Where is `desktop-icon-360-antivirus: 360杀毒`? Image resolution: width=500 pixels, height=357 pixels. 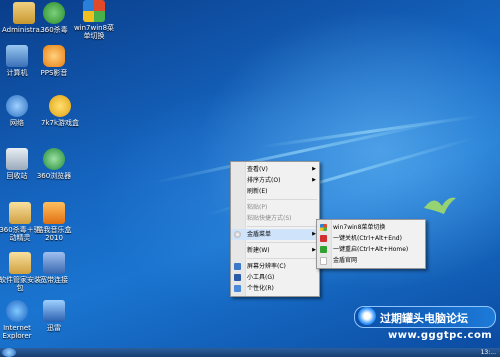 desktop-icon-360-antivirus: 360杀毒 is located at coordinates (54, 18).